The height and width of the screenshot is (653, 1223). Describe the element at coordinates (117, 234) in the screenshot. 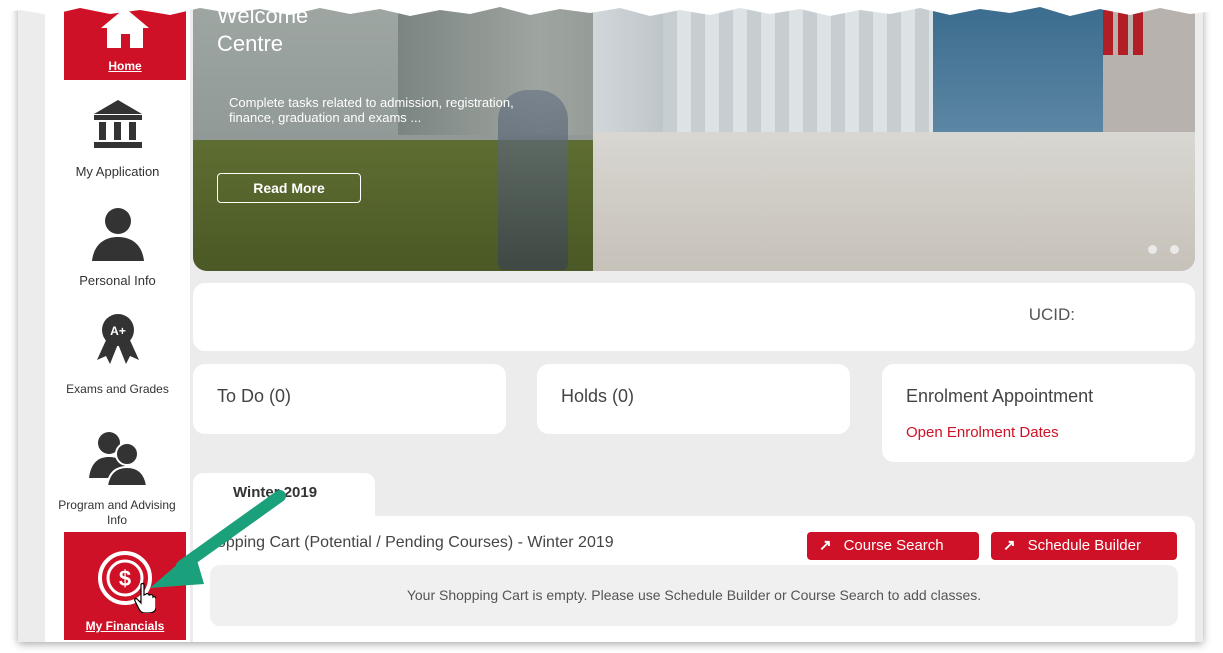

I see `person-icon` at that location.